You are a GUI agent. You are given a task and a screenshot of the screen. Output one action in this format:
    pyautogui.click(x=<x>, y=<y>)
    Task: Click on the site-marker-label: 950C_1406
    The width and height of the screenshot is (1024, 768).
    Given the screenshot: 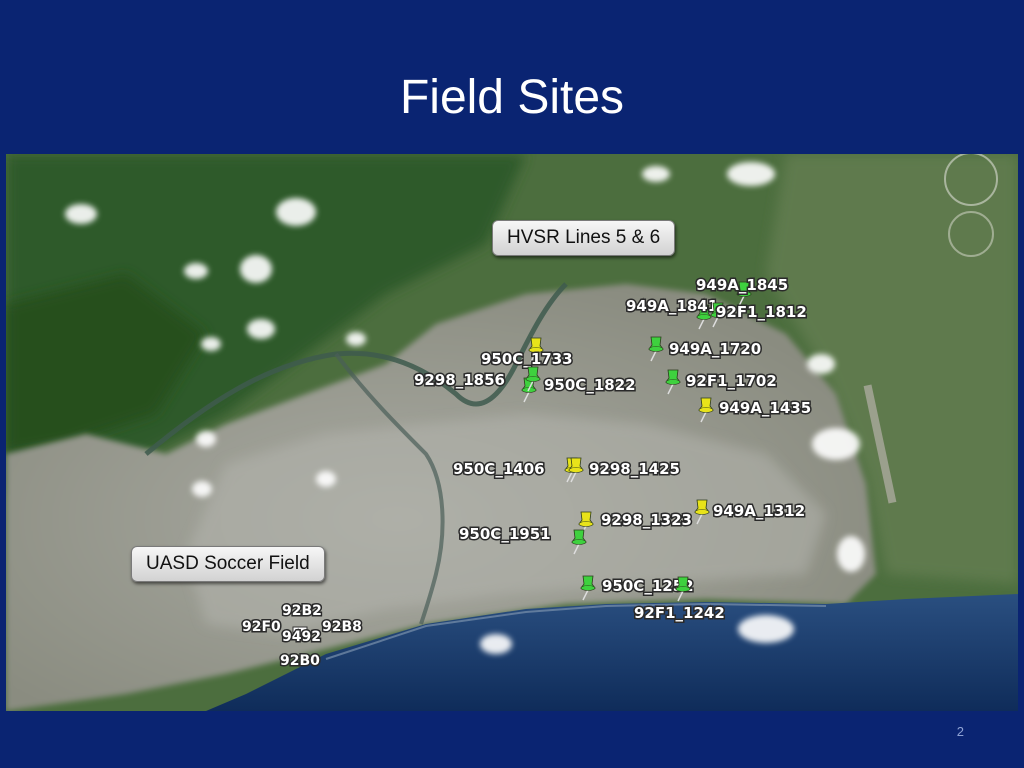 What is the action you would take?
    pyautogui.click(x=499, y=469)
    